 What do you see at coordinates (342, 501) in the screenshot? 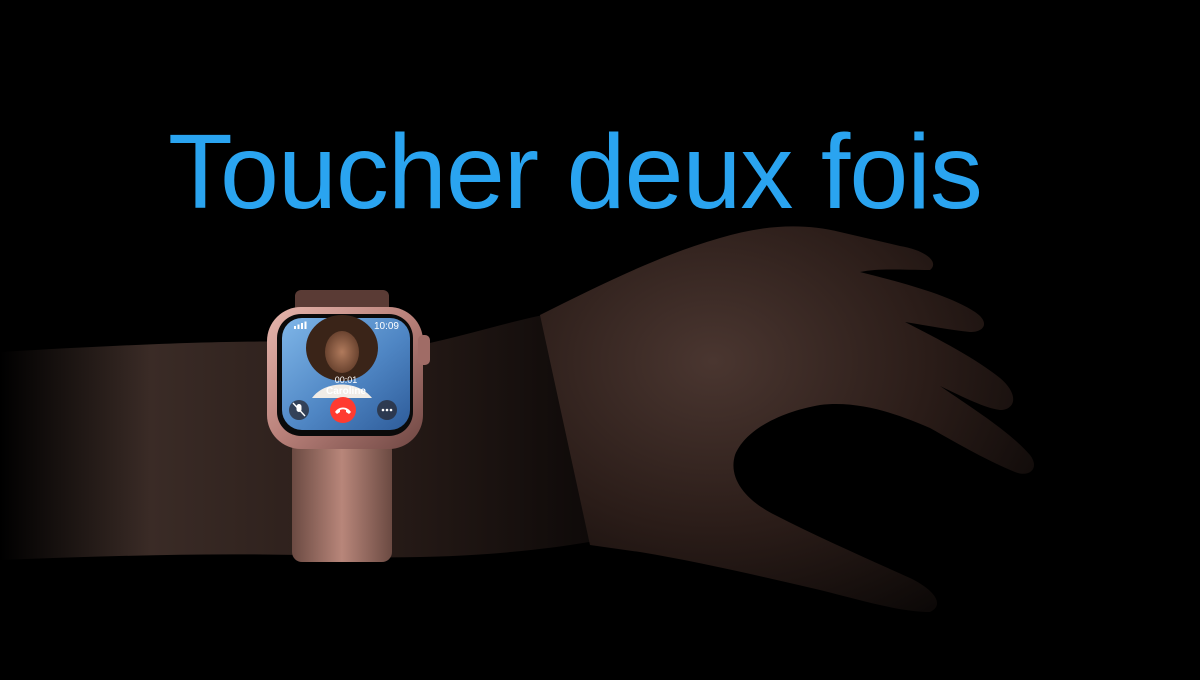
I see `watch-band` at bounding box center [342, 501].